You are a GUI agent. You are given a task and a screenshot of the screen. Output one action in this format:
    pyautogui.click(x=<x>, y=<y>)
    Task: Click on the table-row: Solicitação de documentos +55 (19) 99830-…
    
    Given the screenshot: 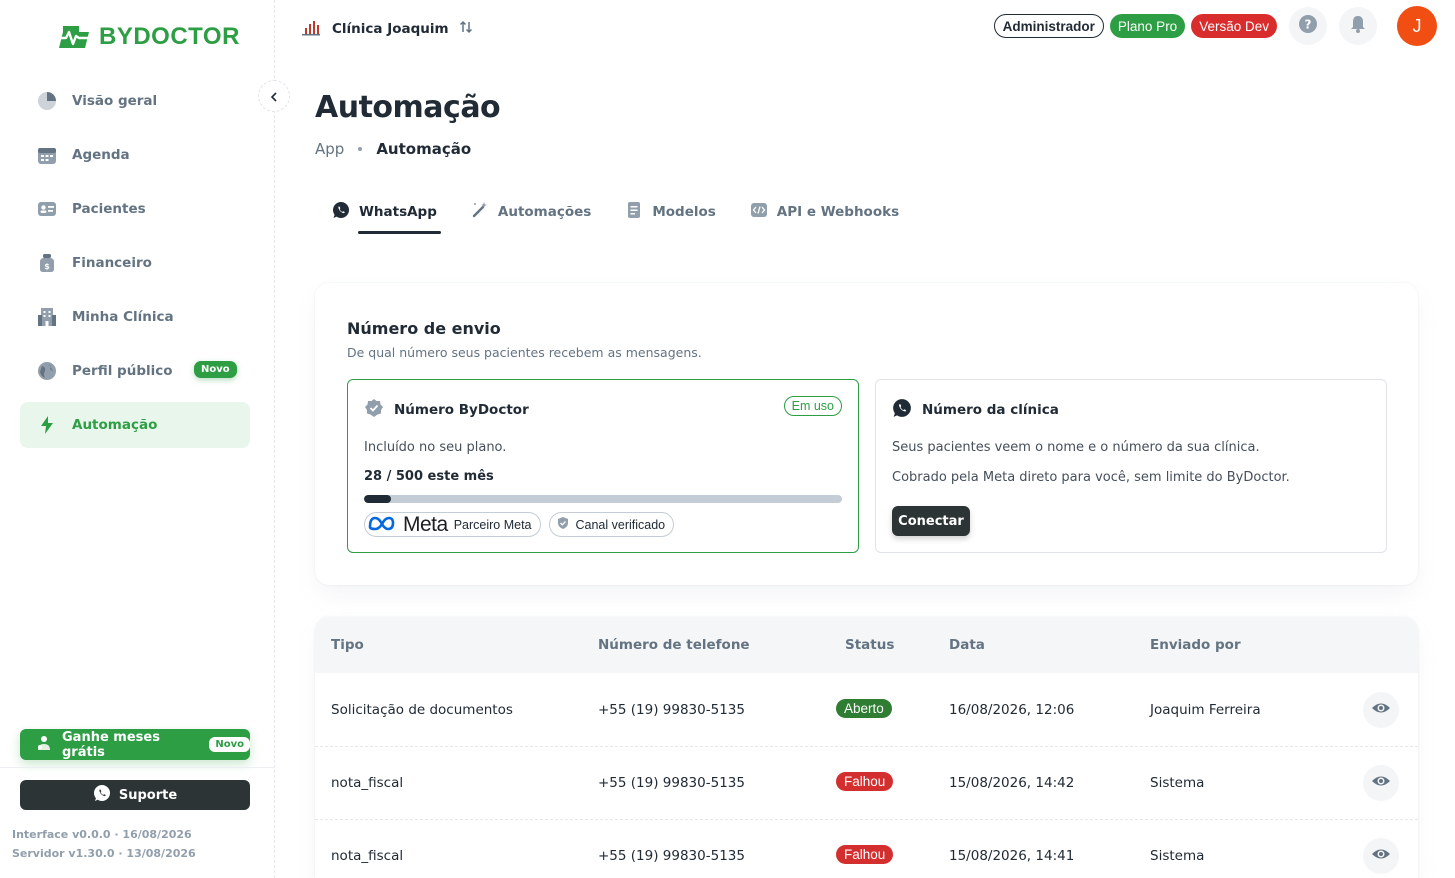 What is the action you would take?
    pyautogui.click(x=866, y=710)
    